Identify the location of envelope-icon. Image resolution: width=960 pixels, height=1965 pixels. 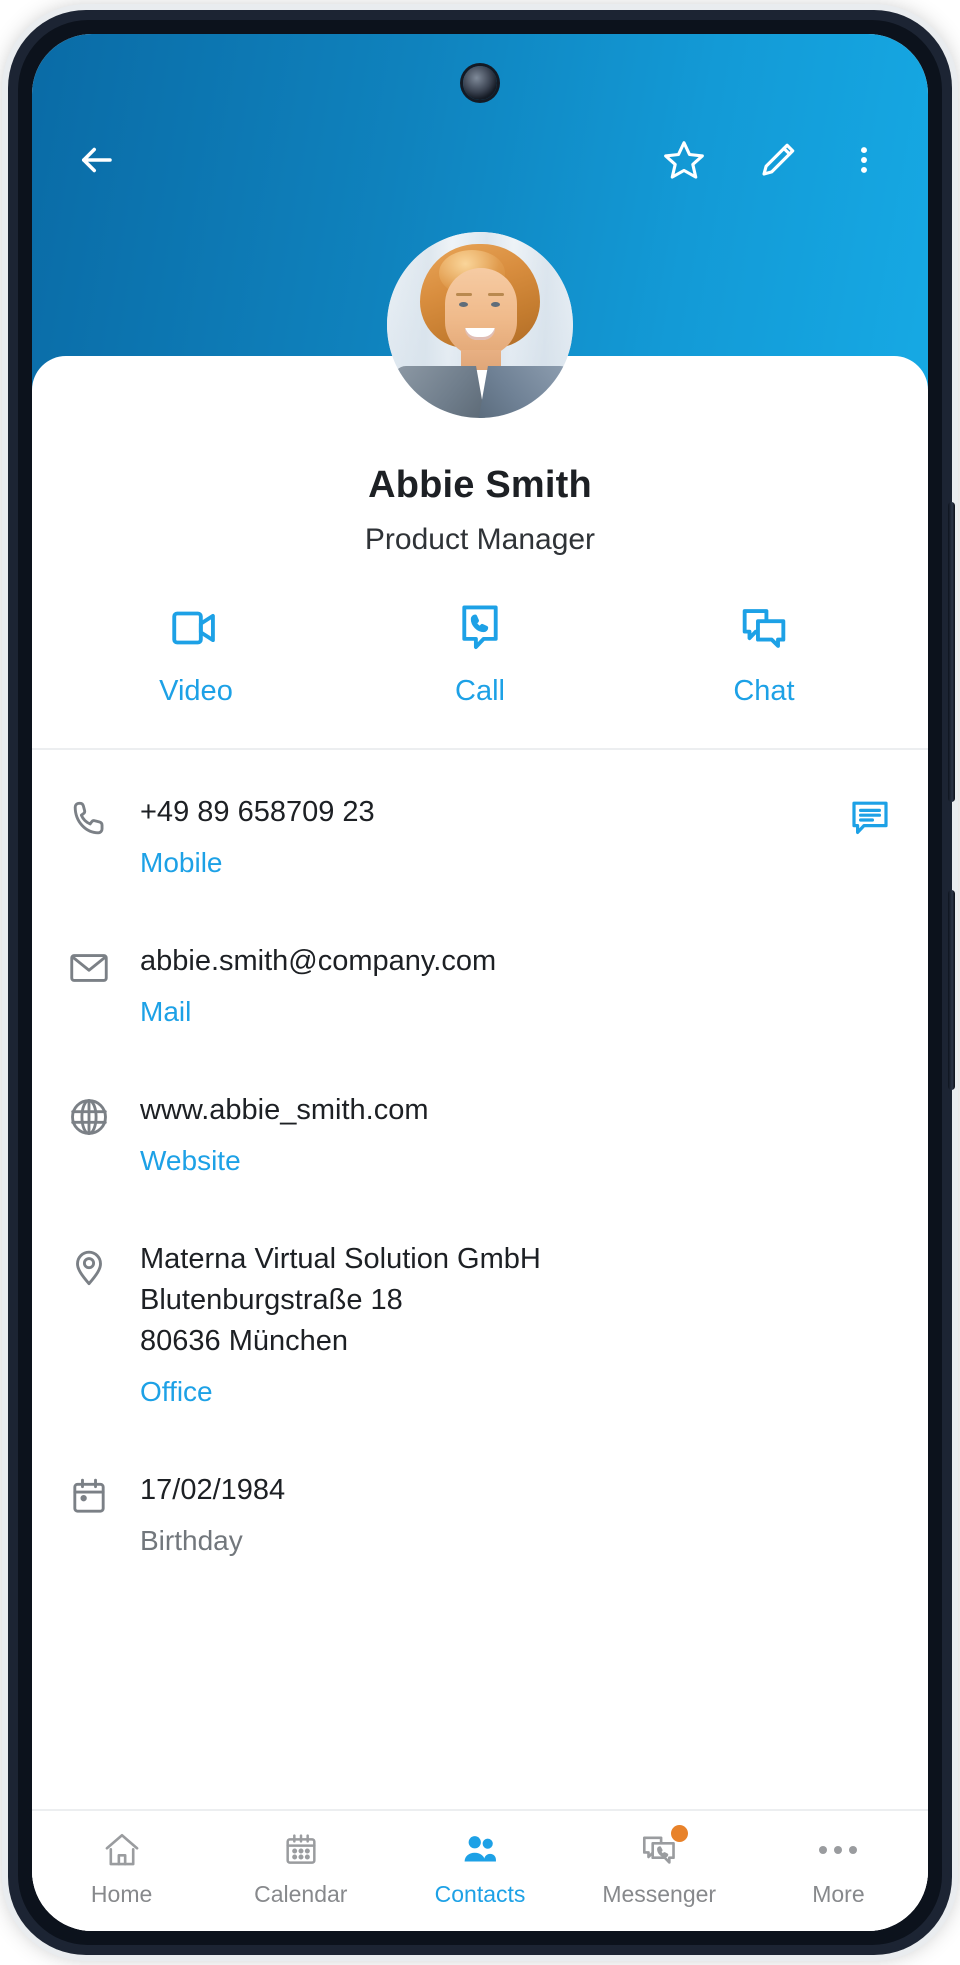
(103, 984).